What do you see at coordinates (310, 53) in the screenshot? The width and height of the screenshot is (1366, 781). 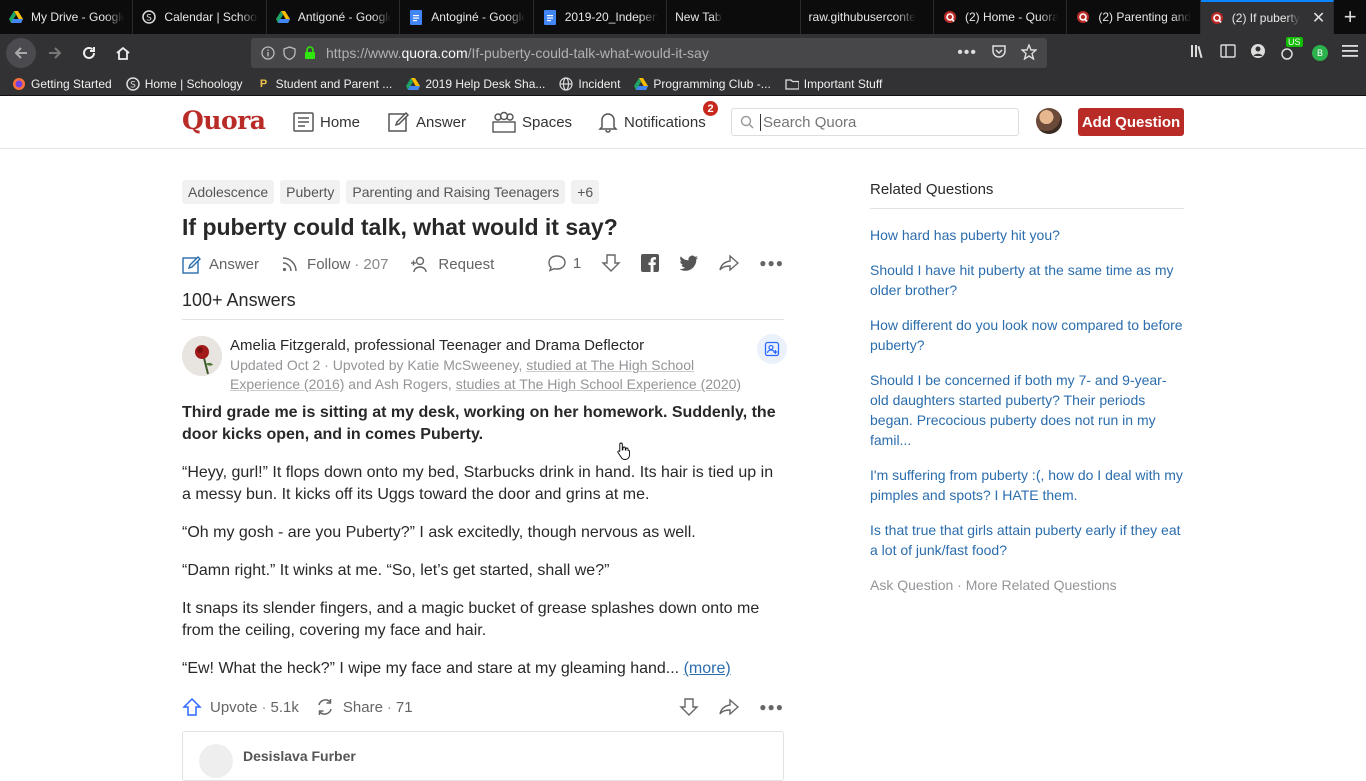 I see `lock-icon` at bounding box center [310, 53].